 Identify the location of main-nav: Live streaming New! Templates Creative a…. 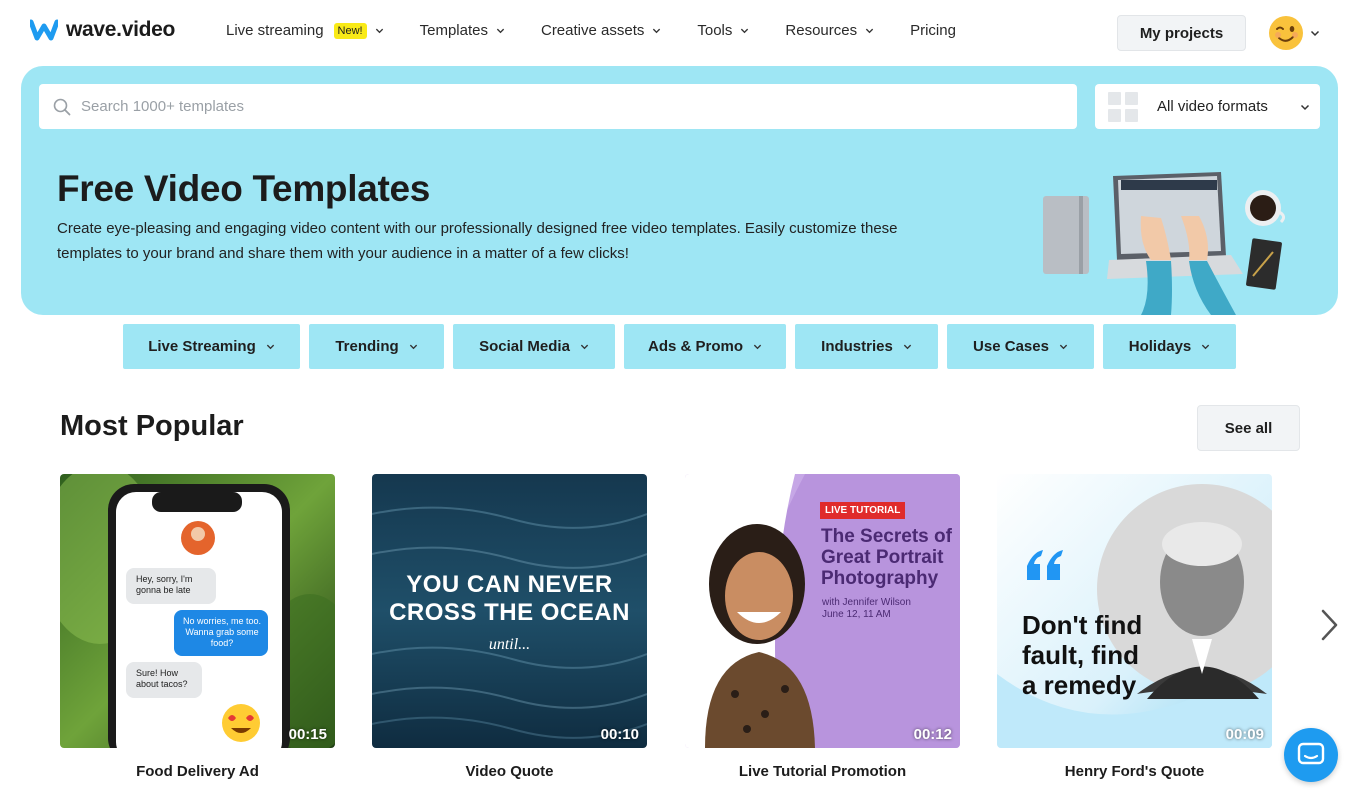
(609, 30).